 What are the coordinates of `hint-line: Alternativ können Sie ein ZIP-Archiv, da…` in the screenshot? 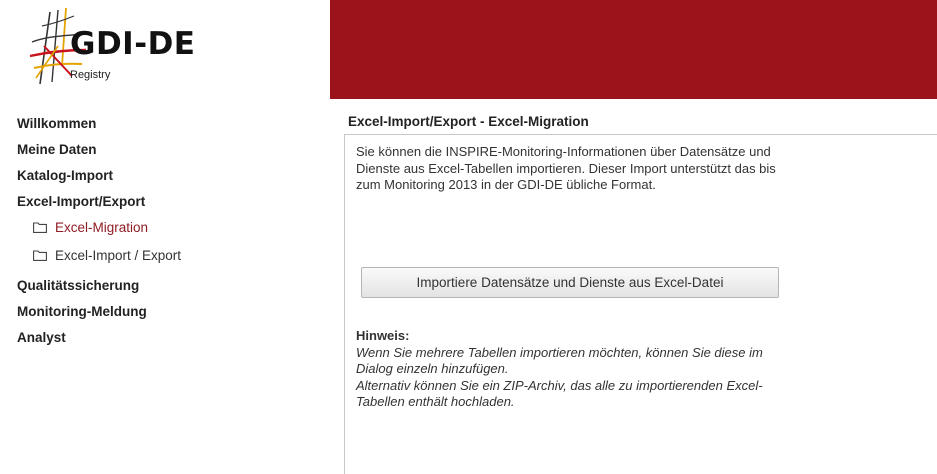 It's located at (559, 393).